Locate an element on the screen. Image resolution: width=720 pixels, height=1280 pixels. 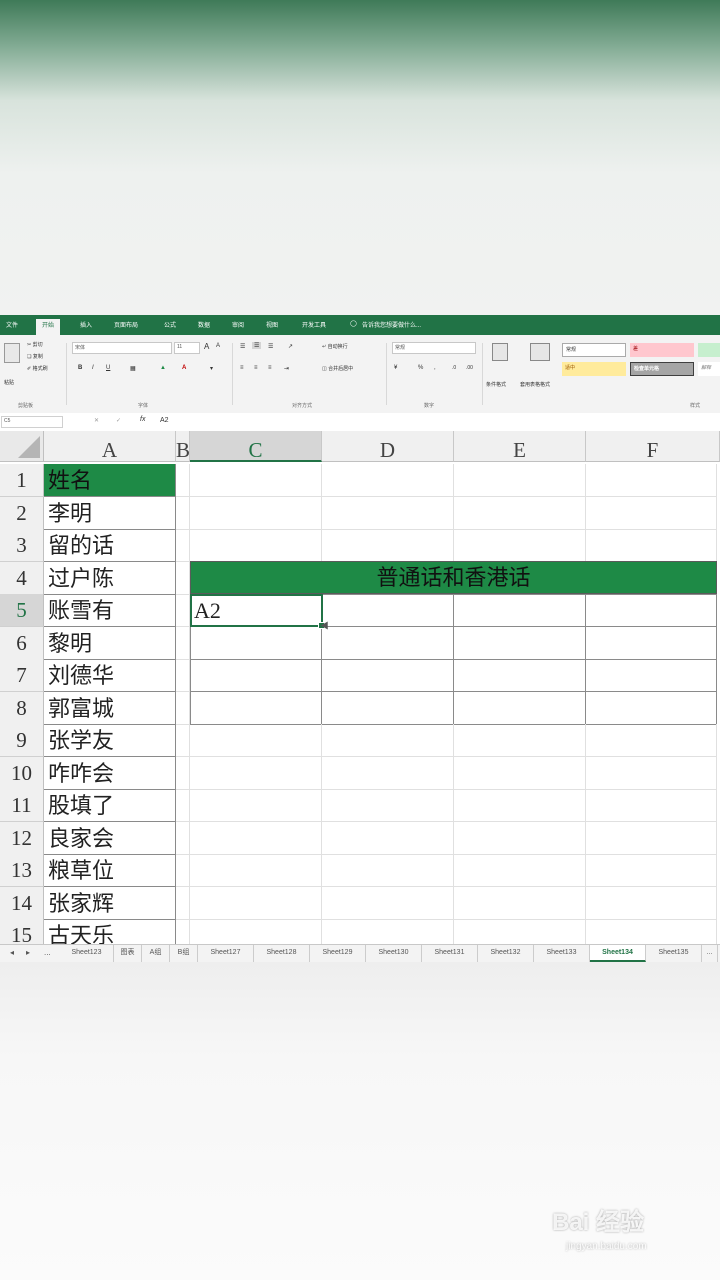
name-box: C5 is located at coordinates (32, 422).